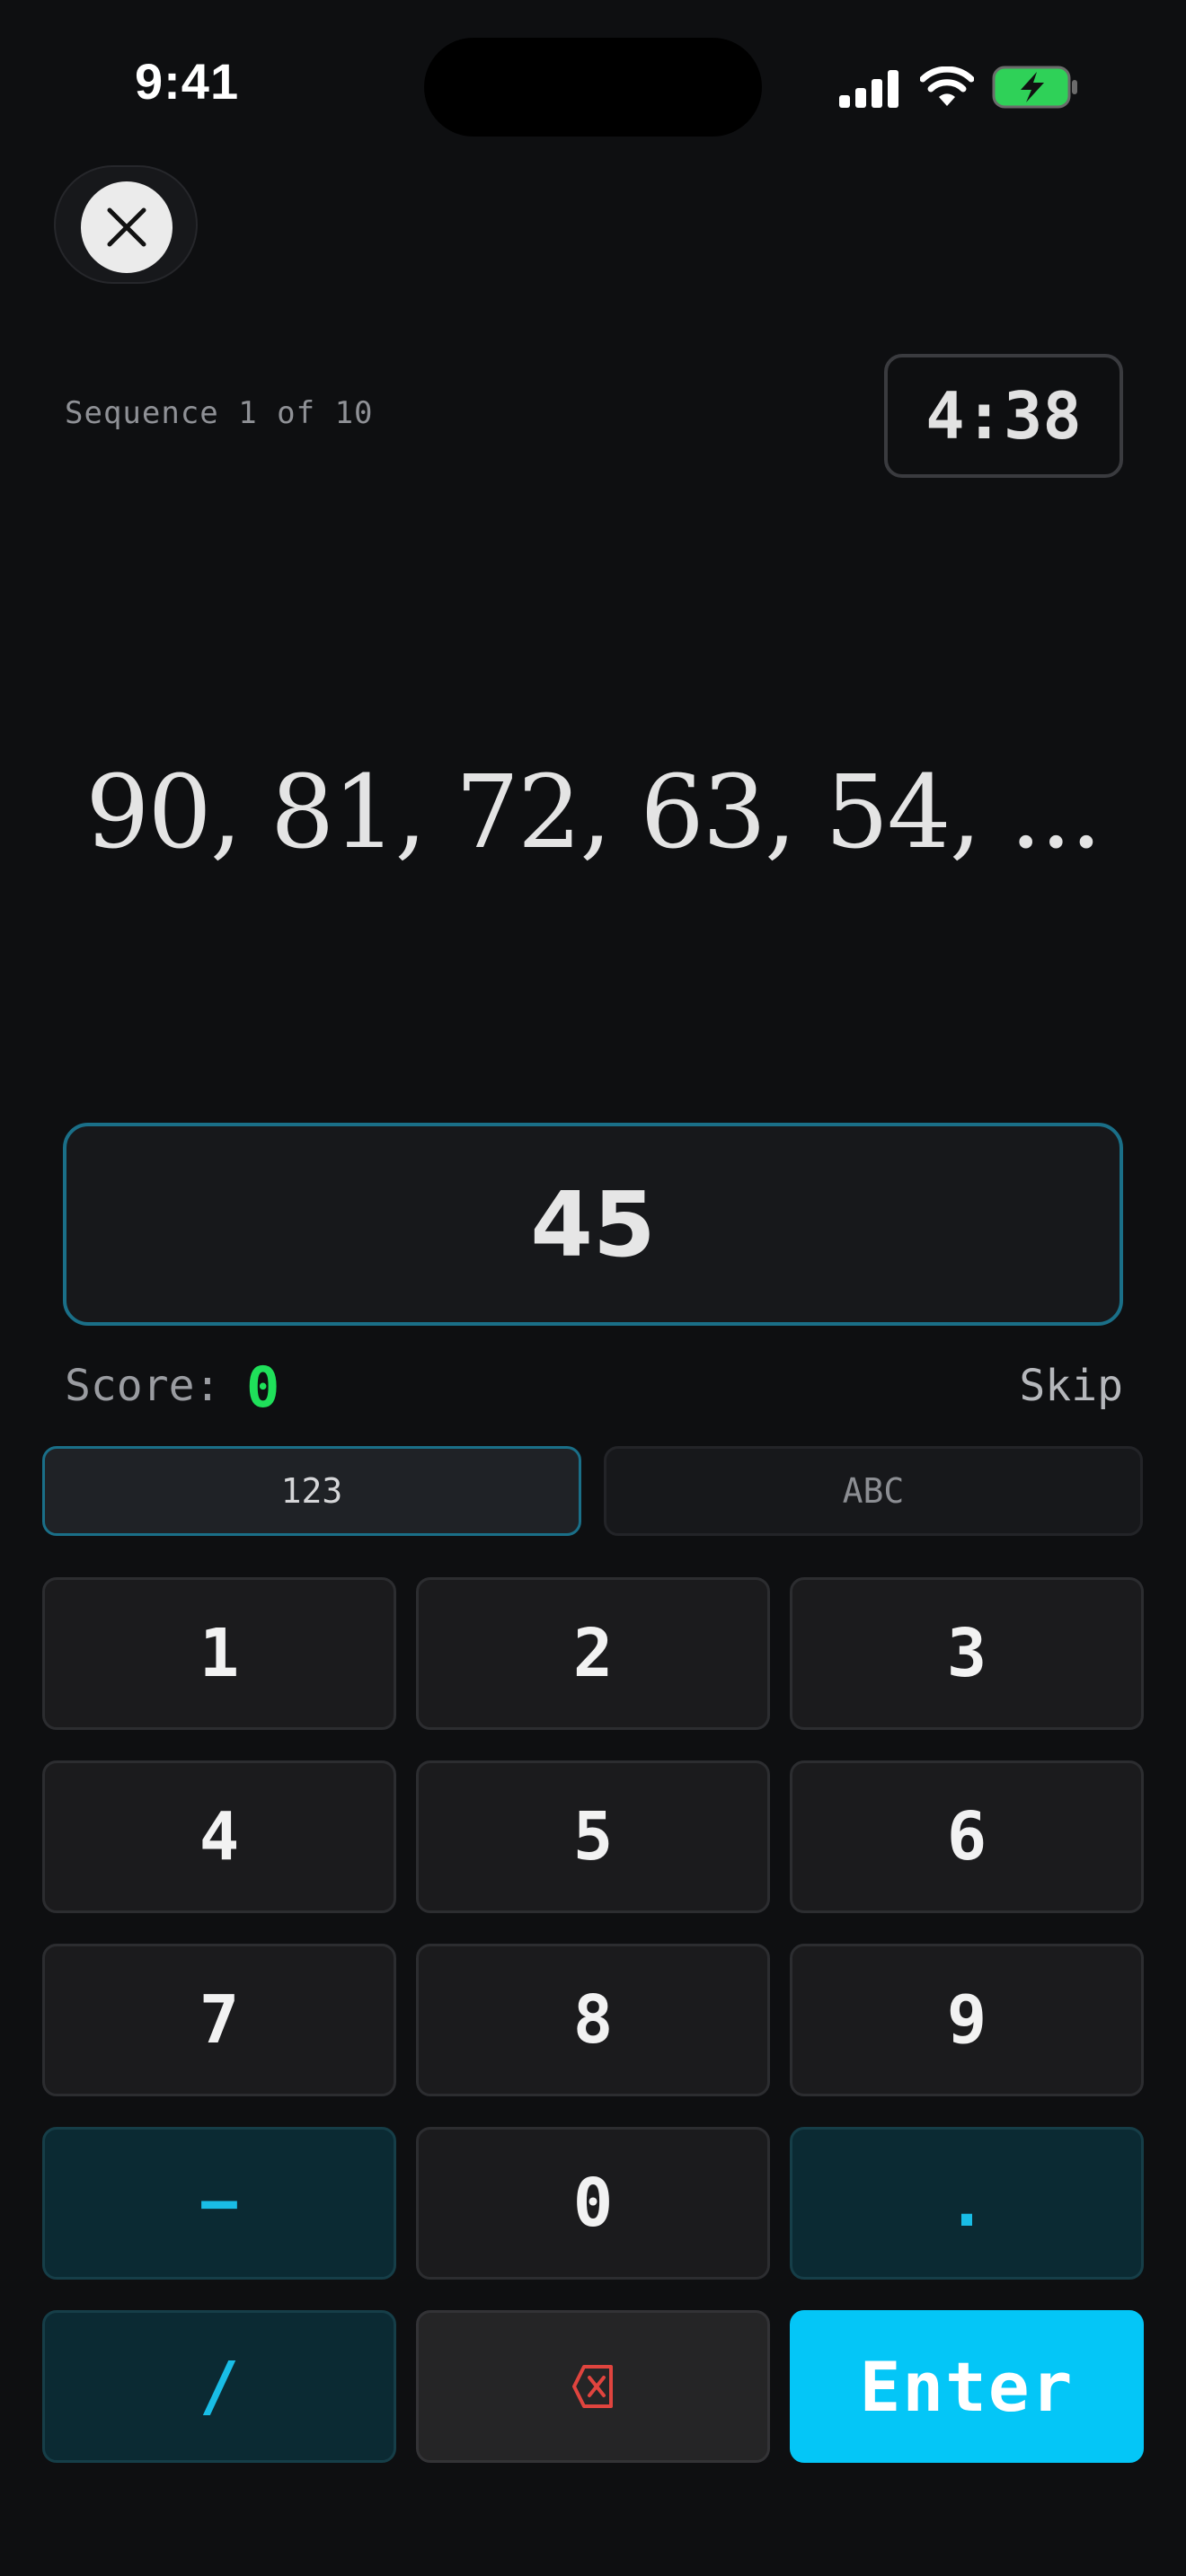 Image resolution: width=1186 pixels, height=2576 pixels. What do you see at coordinates (1003, 416) in the screenshot?
I see `countdown-timer: 4:38` at bounding box center [1003, 416].